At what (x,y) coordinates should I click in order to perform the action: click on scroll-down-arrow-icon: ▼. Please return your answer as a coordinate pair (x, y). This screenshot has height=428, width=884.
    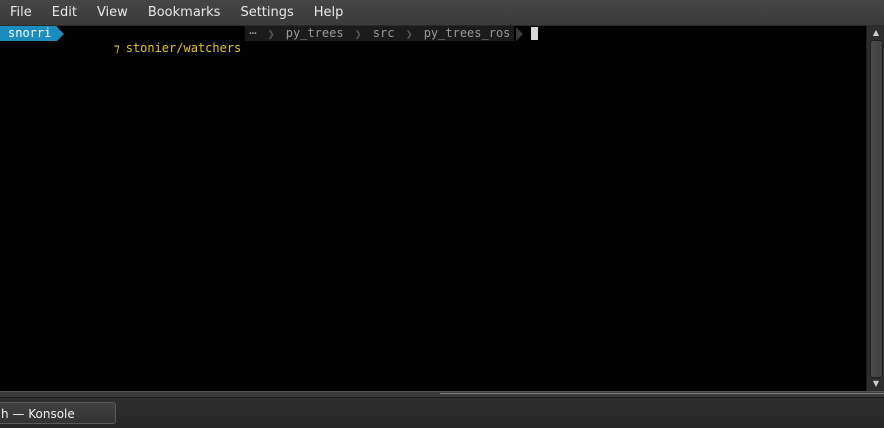
    Looking at the image, I should click on (875, 384).